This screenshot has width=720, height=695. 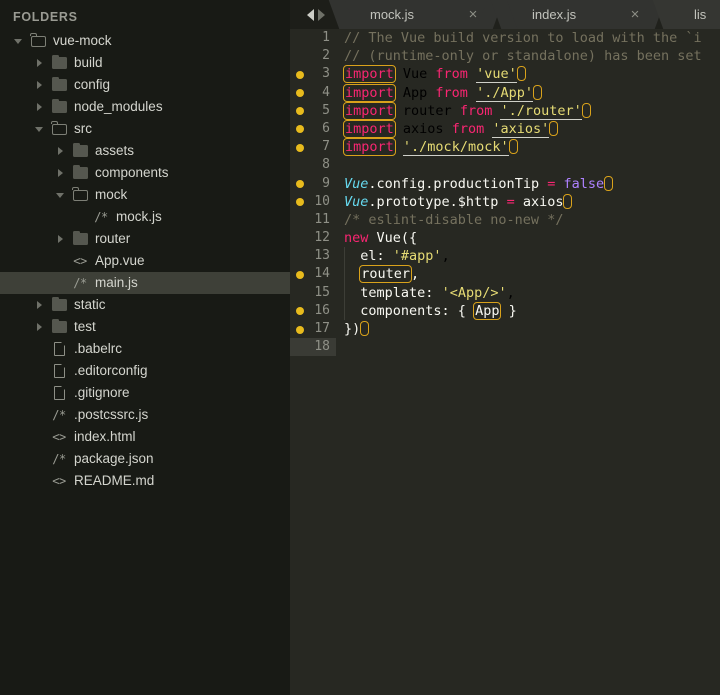 What do you see at coordinates (313, 220) in the screenshot?
I see `line-number-gutter: 11` at bounding box center [313, 220].